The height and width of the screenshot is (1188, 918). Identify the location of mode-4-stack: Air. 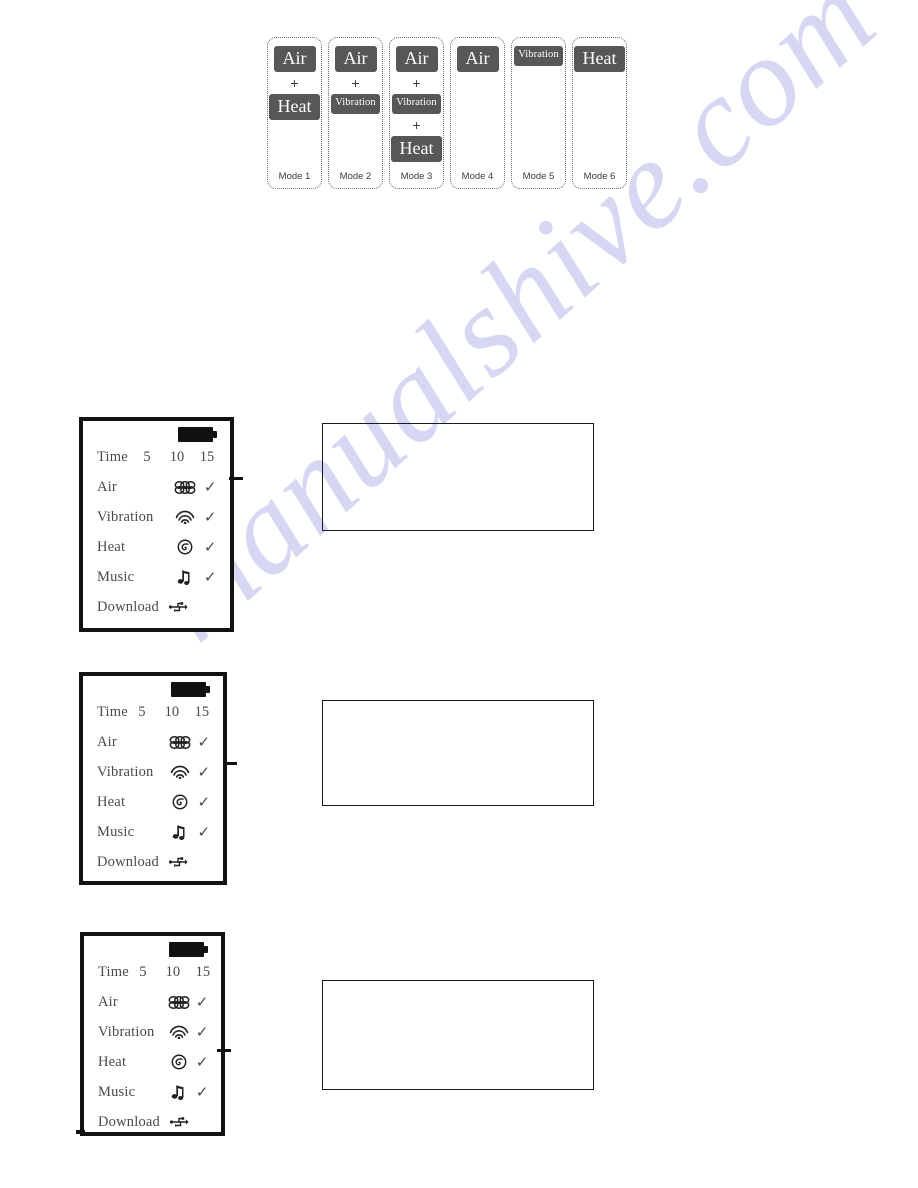
(477, 105).